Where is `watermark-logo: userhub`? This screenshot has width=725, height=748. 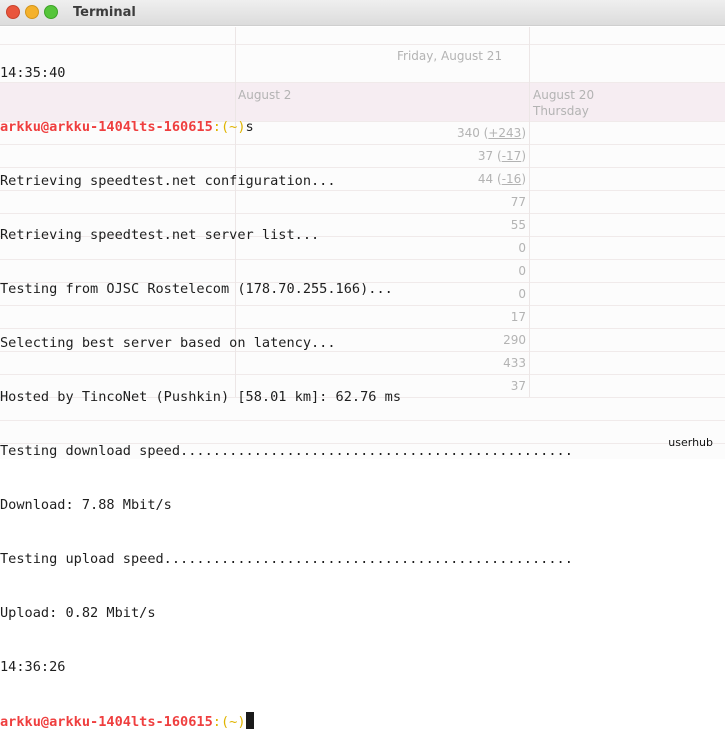 watermark-logo: userhub is located at coordinates (690, 442).